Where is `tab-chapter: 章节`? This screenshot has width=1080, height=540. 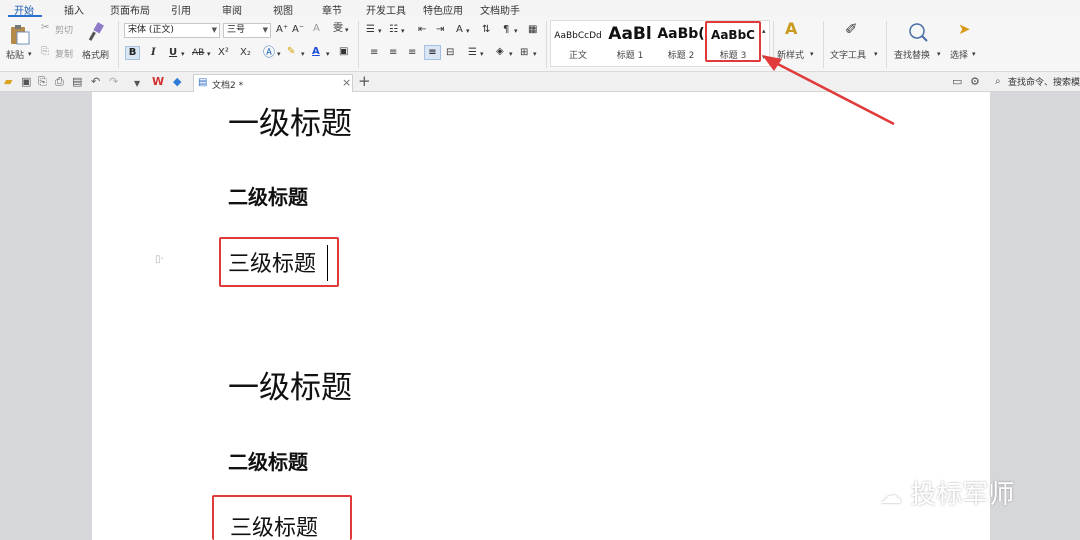
tab-chapter: 章节 is located at coordinates (332, 9).